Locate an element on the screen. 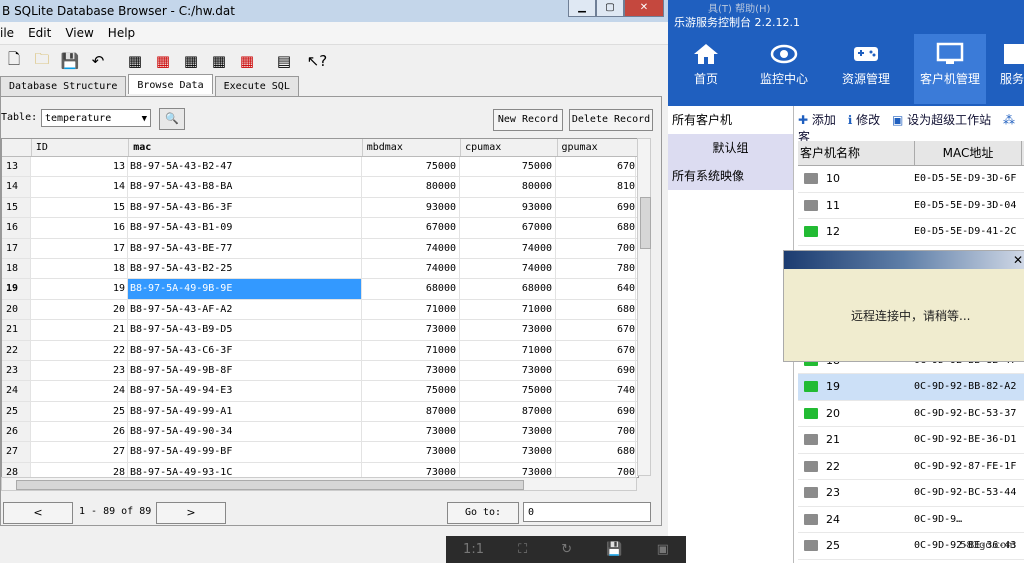  modify-table-icon: ▦ is located at coordinates (191, 61).